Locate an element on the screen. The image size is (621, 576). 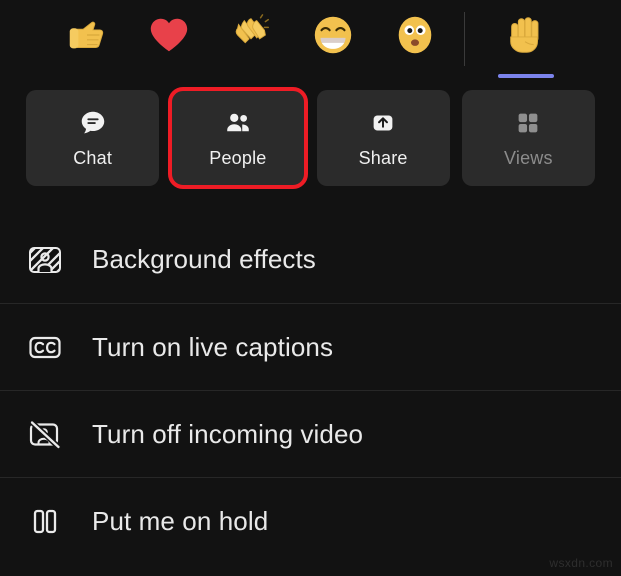
people-icon is located at coordinates (238, 123).